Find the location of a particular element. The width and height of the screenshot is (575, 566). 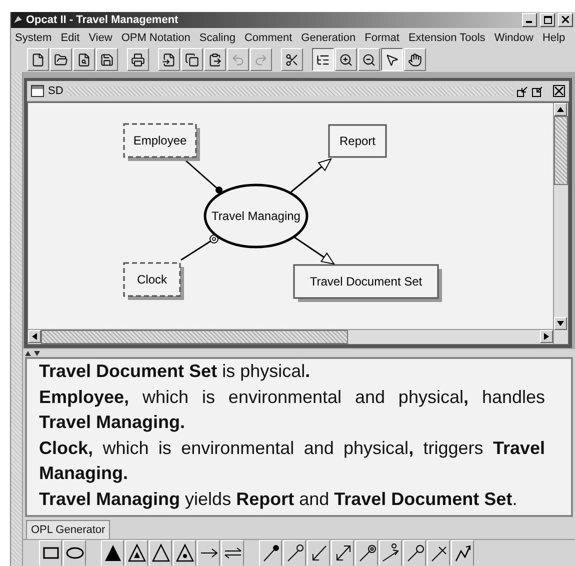

event-arrow-icon is located at coordinates (390, 553).